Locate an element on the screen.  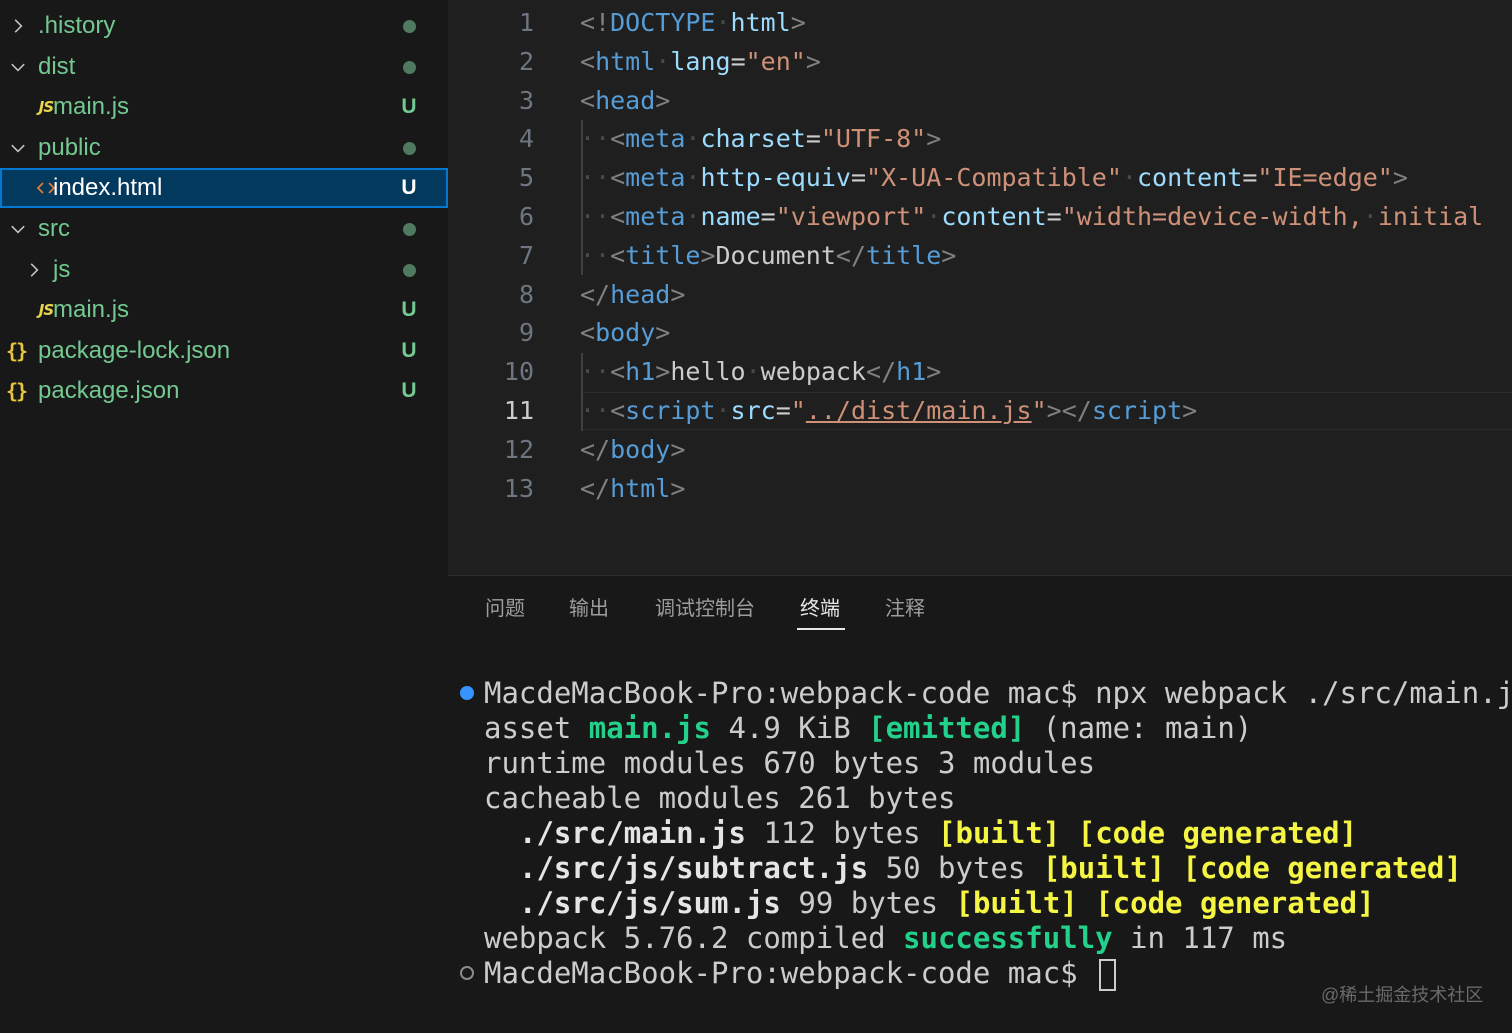
code-token: html is located at coordinates (760, 22).